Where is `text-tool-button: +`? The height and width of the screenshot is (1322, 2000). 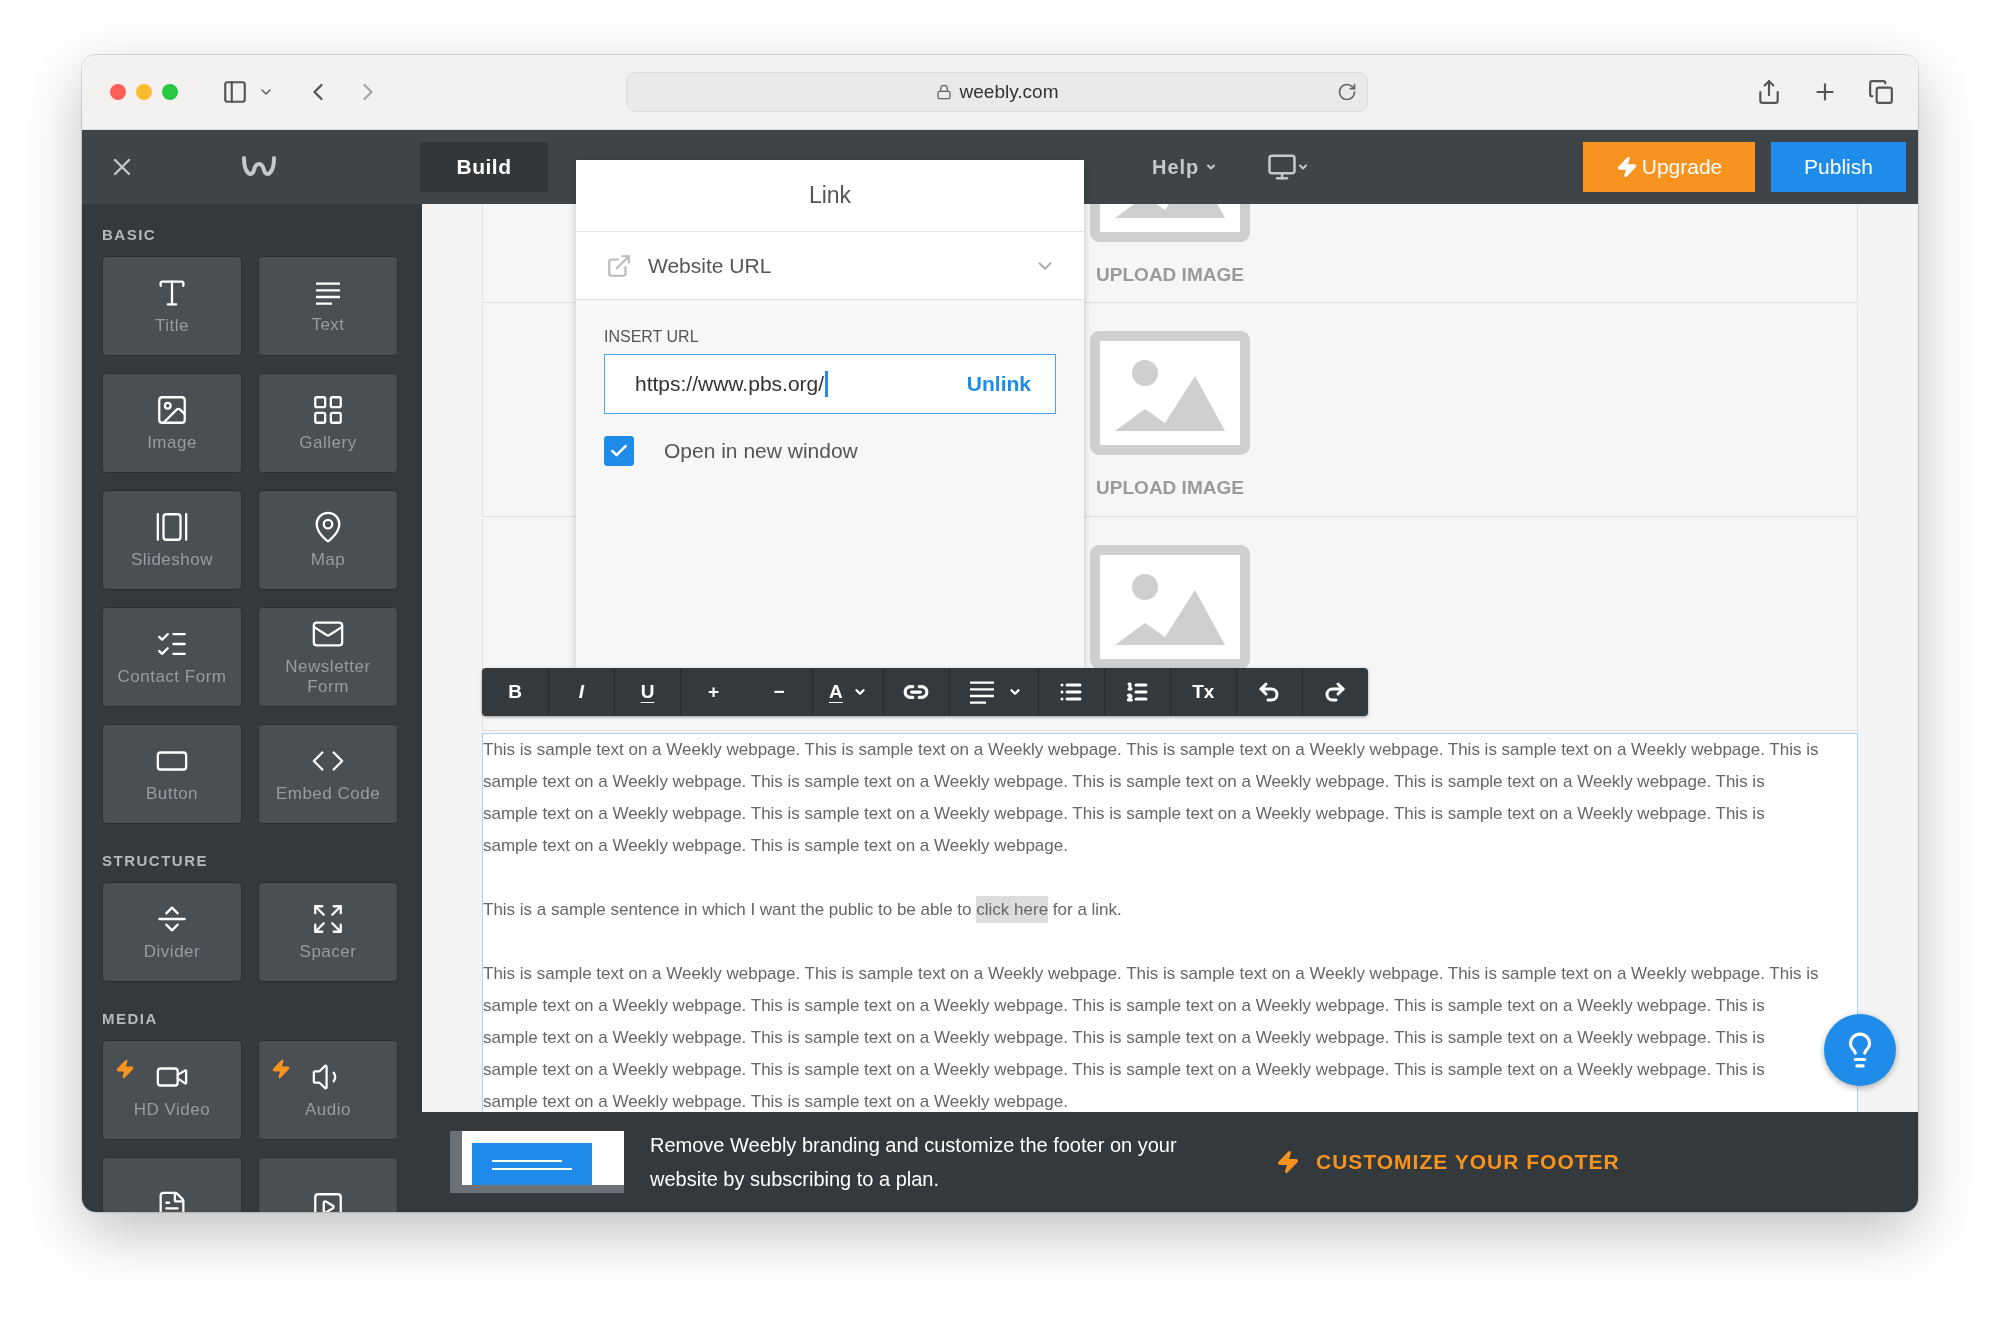
text-tool-button: + is located at coordinates (713, 692).